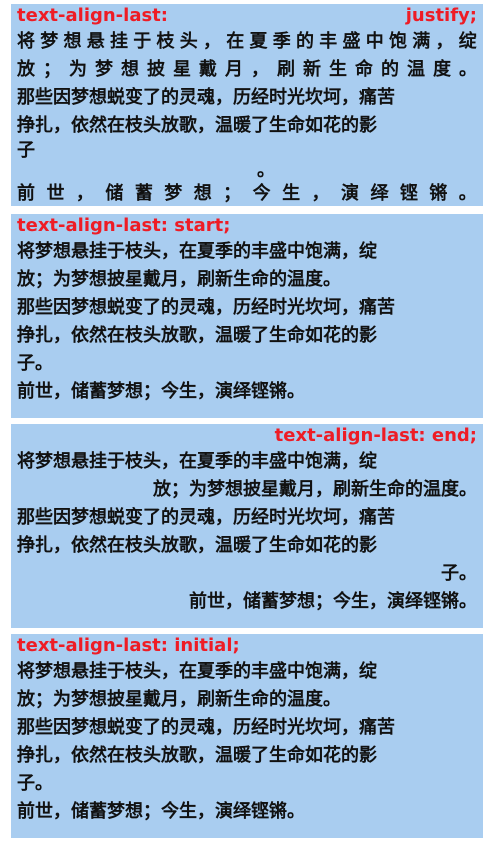 Image resolution: width=501 pixels, height=844 pixels. What do you see at coordinates (26, 69) in the screenshot?
I see `text-glyph: 放` at bounding box center [26, 69].